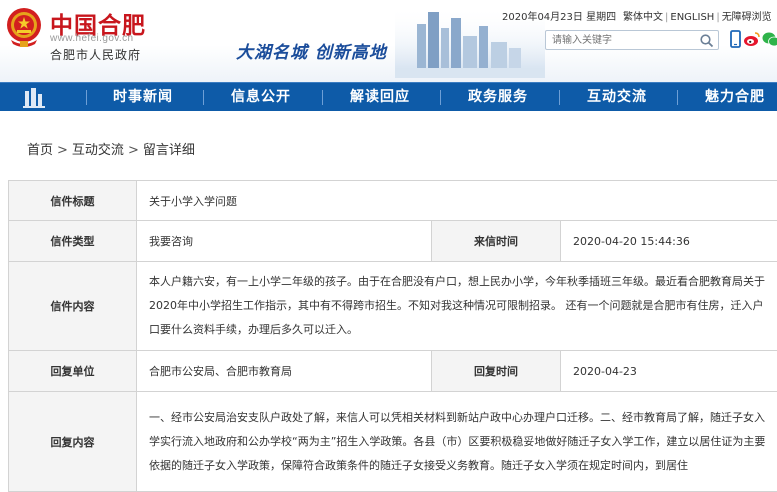  What do you see at coordinates (735, 97) in the screenshot?
I see `nav-item-charm-hefei: 魅力合肥` at bounding box center [735, 97].